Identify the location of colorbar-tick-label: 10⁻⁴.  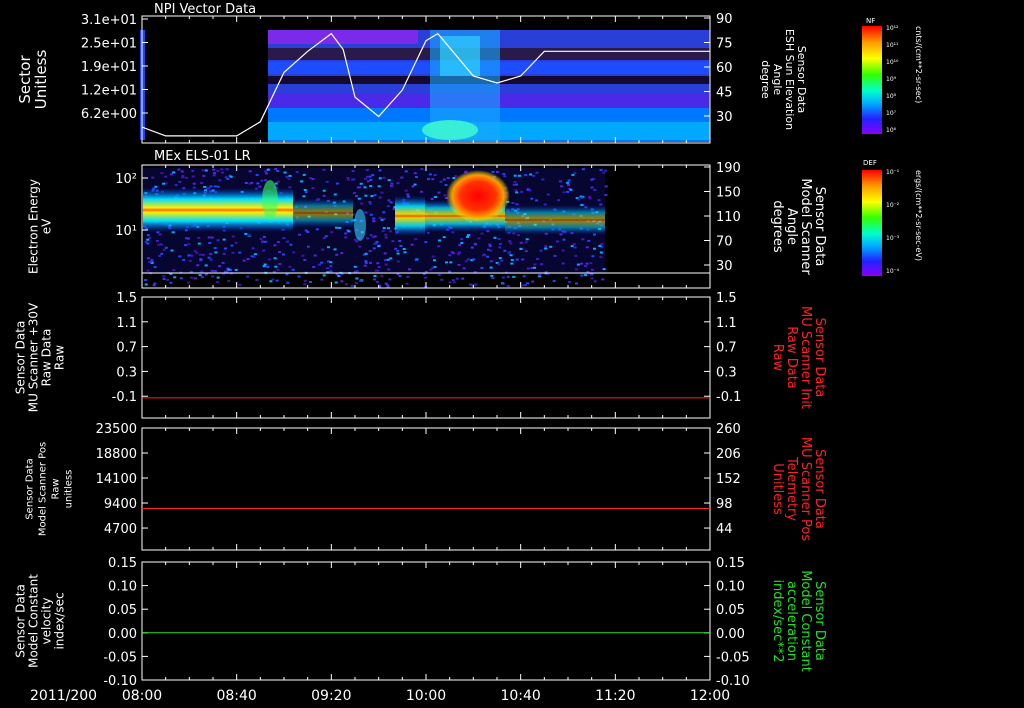
(893, 271).